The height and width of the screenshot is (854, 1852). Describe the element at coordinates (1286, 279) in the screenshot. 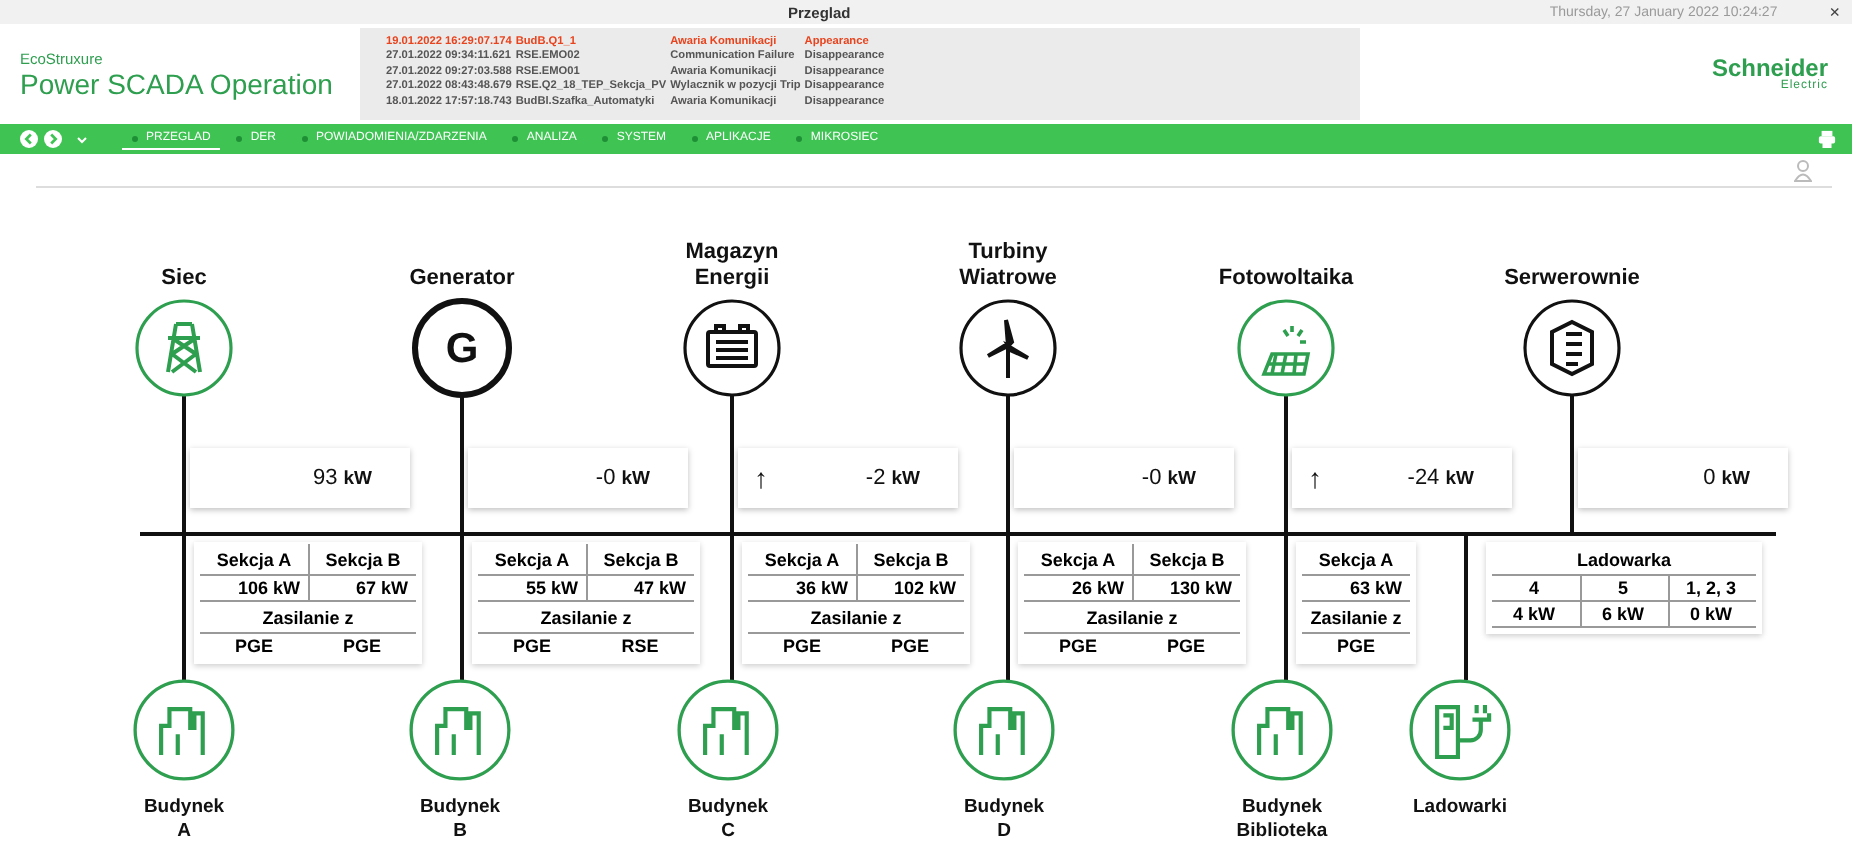

I see `source-label: Fotowoltaika` at that location.